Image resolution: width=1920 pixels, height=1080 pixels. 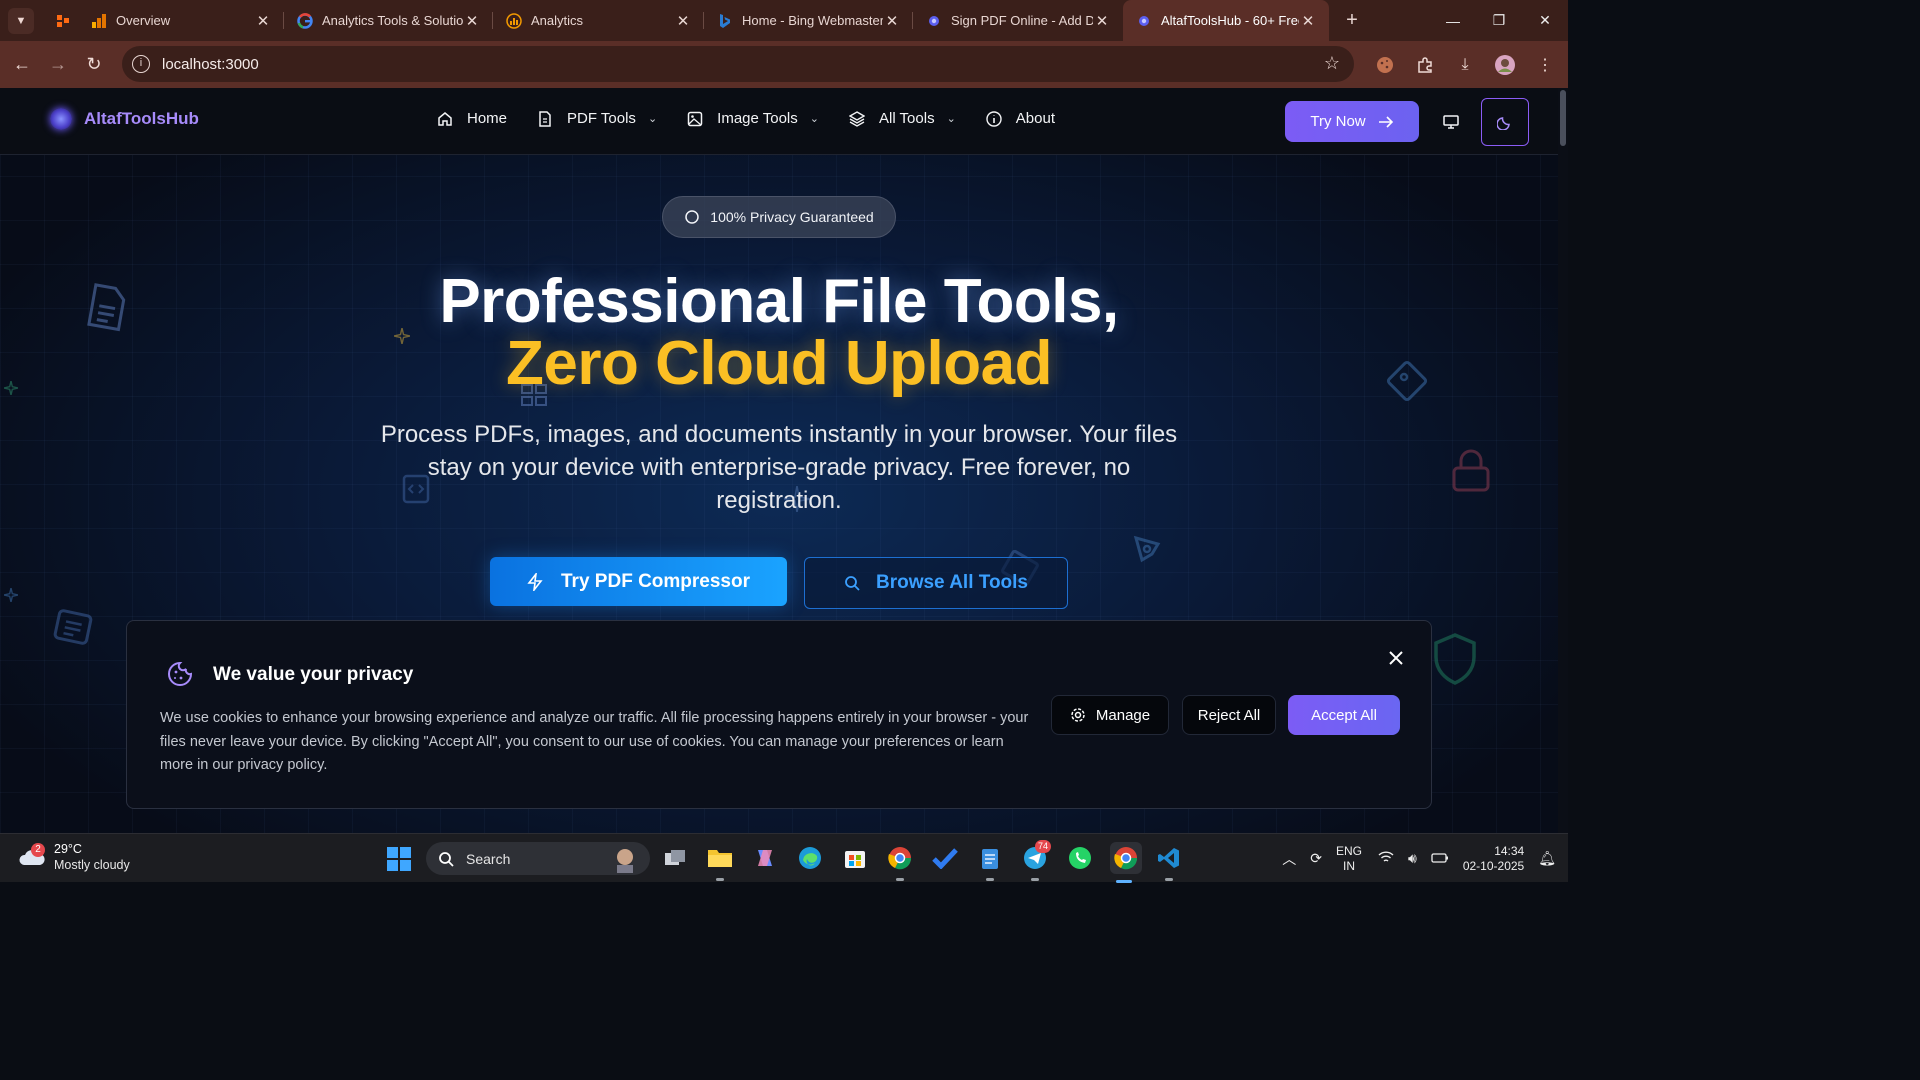 What do you see at coordinates (1332, 63) in the screenshot?
I see `bookmark-star-icon: ☆` at bounding box center [1332, 63].